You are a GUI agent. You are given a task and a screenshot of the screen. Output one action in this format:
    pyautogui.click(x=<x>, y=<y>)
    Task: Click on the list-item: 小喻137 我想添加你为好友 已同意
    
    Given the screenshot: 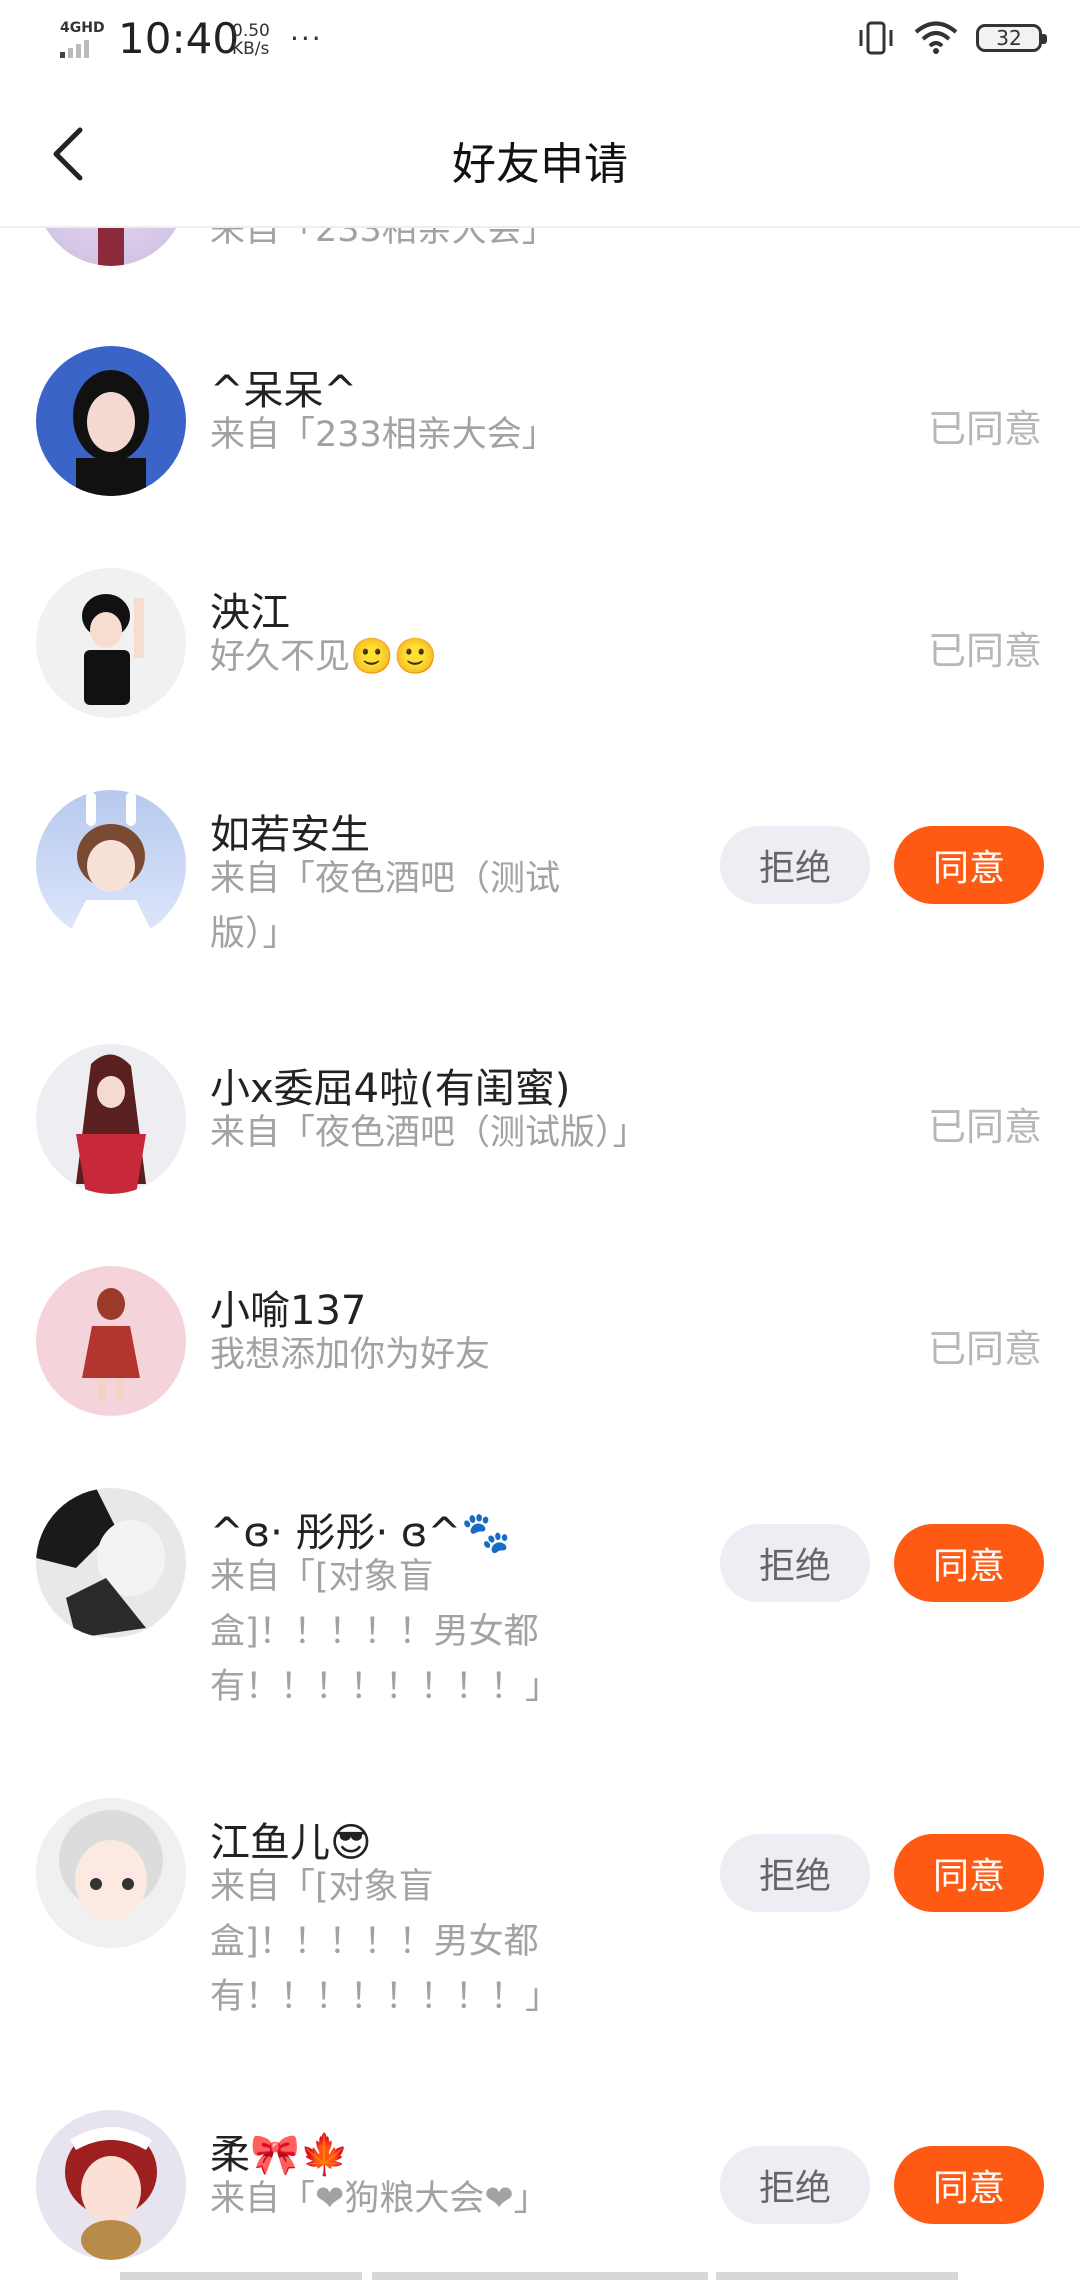 What is the action you would take?
    pyautogui.click(x=540, y=1371)
    